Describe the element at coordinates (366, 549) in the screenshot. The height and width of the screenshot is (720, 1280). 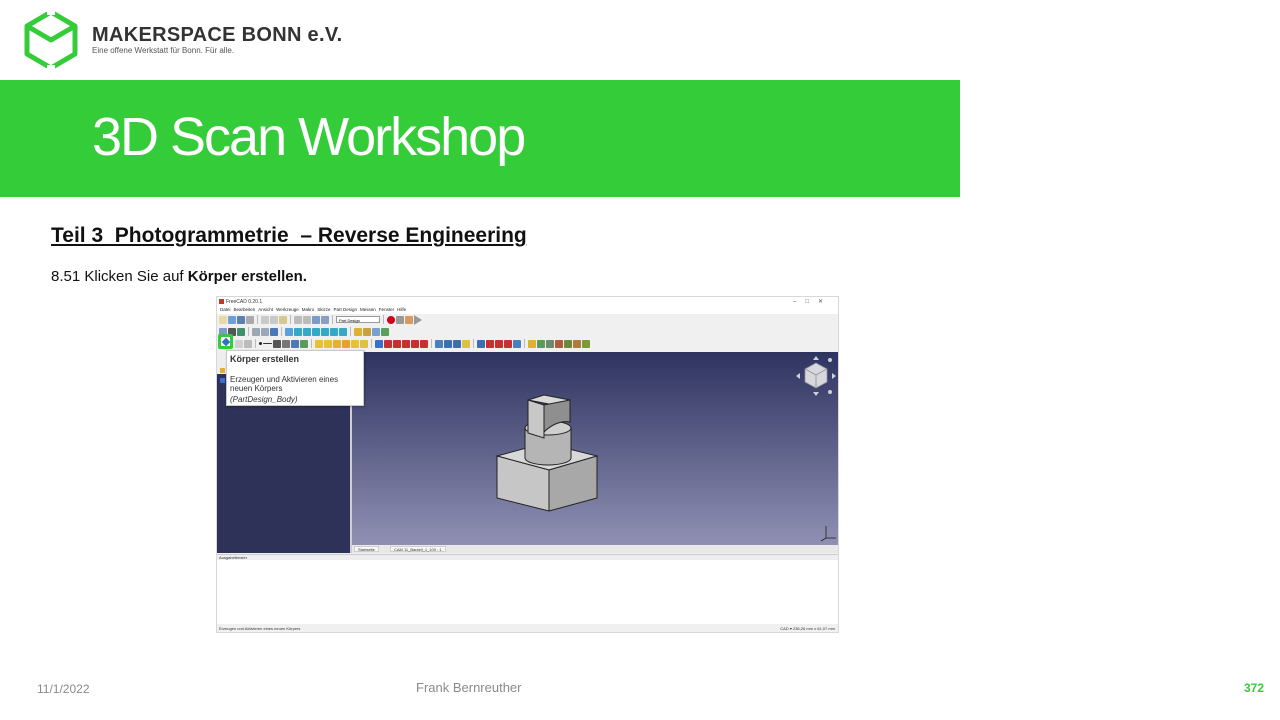
I see `tab-startseite: Startseite` at that location.